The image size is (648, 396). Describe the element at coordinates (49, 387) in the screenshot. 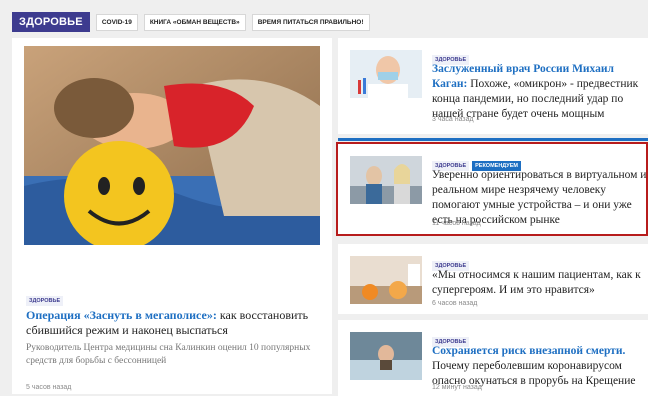

I see `feature-time: 5 часов назад` at that location.